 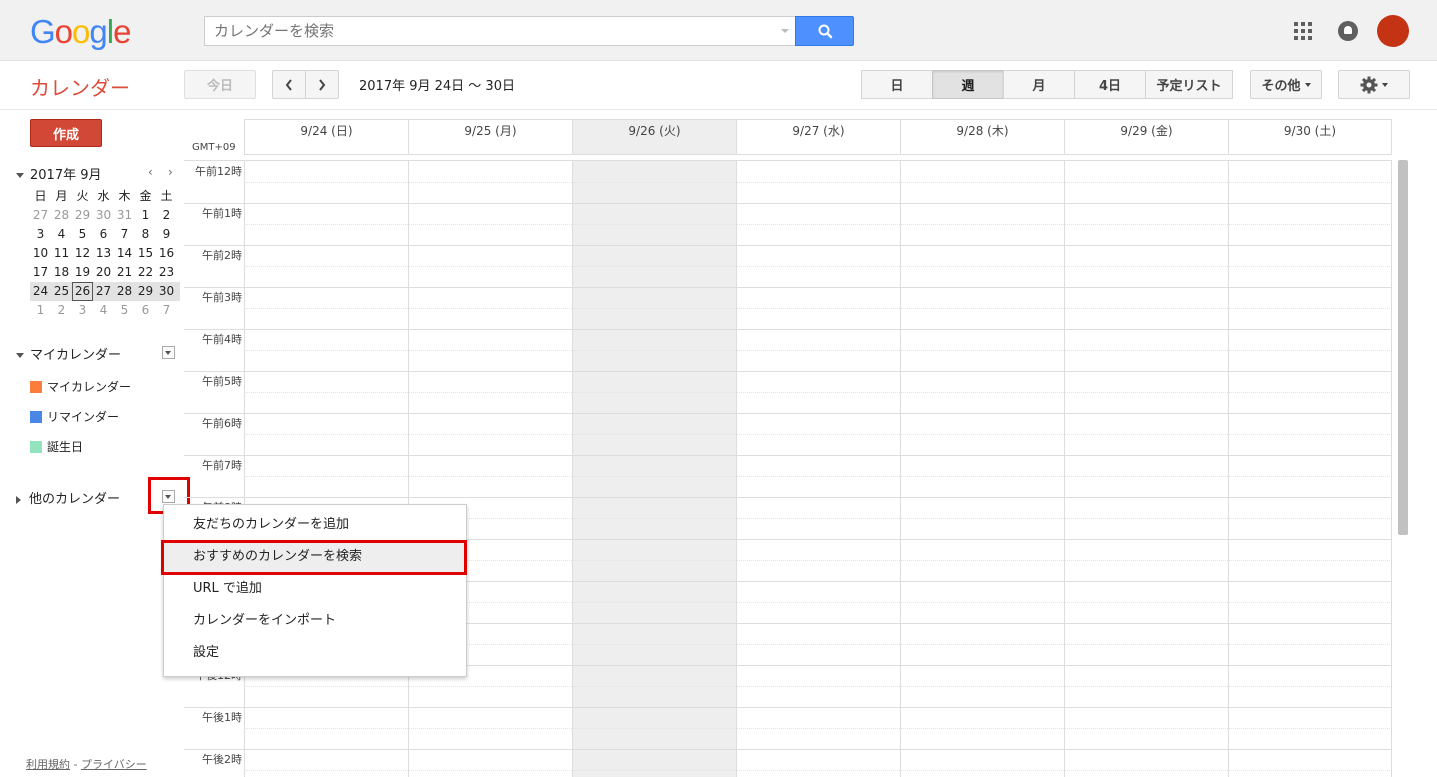 I want to click on mini-calendar-day: 20, so click(x=103, y=272).